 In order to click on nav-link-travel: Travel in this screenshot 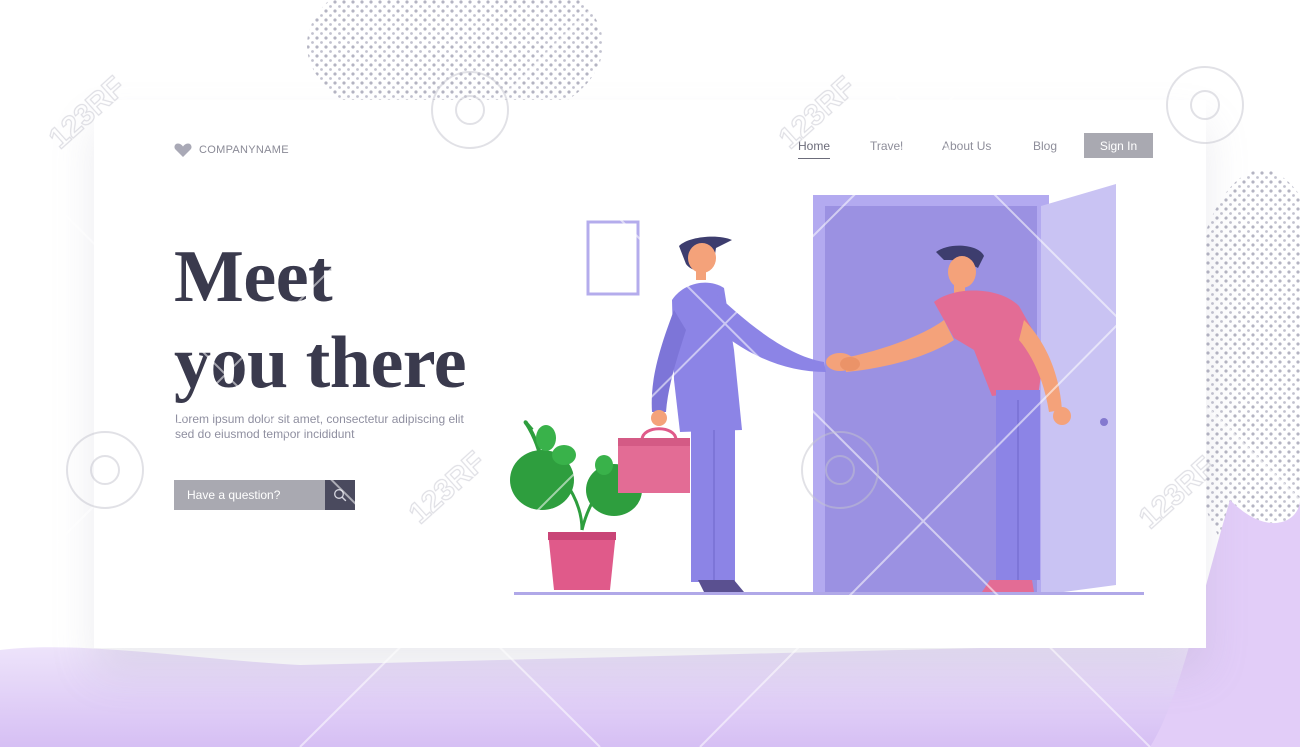, I will do `click(886, 146)`.